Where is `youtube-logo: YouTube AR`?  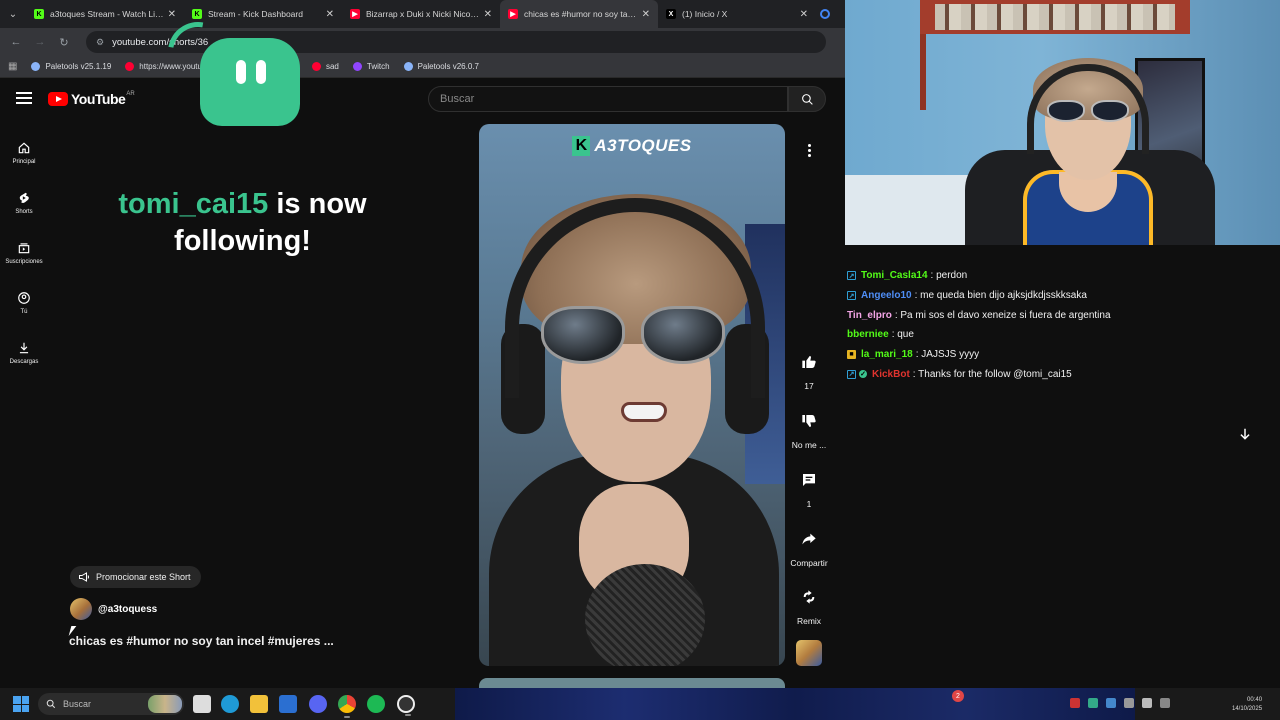 youtube-logo: YouTube AR is located at coordinates (91, 99).